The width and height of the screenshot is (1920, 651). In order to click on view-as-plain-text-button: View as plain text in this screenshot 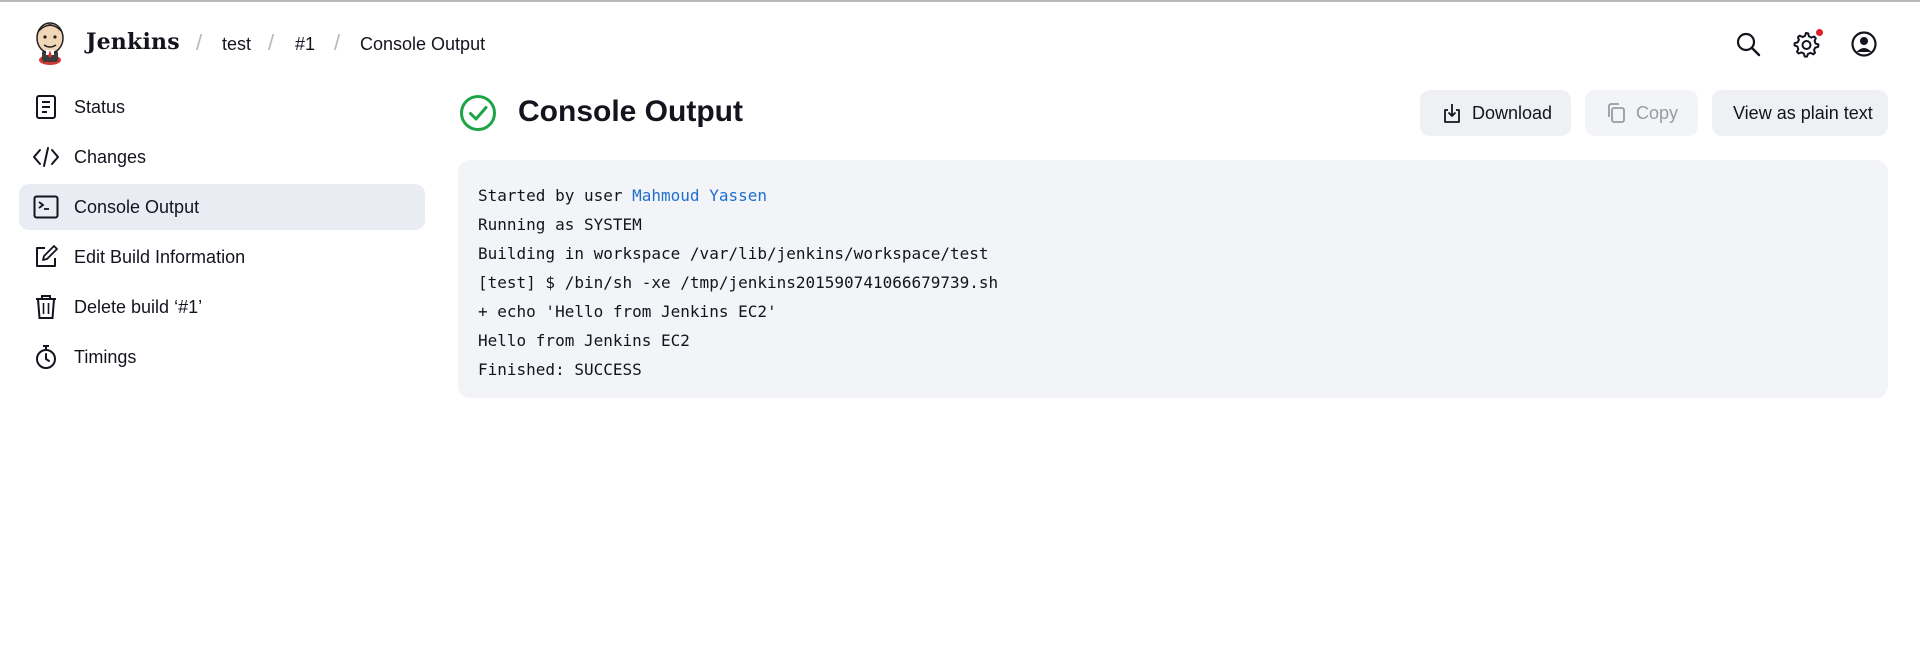, I will do `click(1800, 113)`.